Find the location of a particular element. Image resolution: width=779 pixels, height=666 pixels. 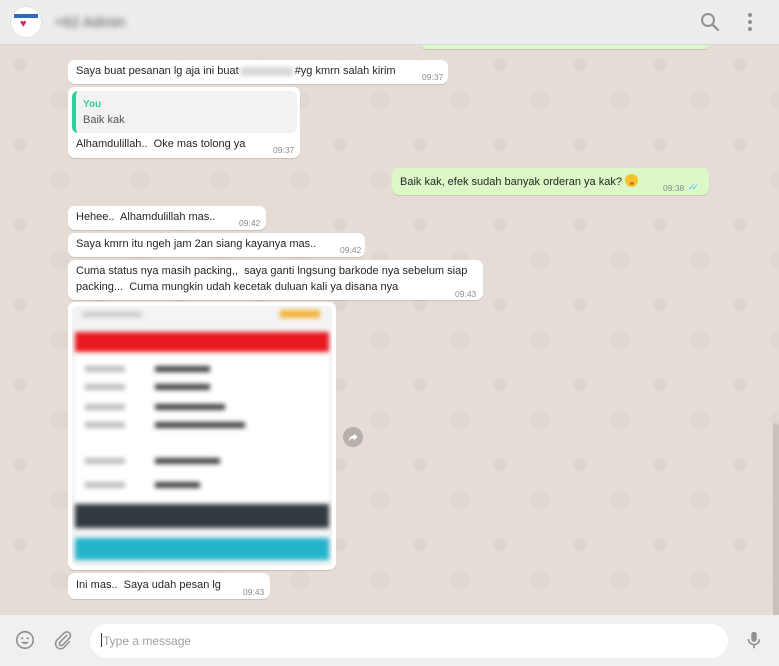

chat-header: ♥ +62 Admin is located at coordinates (389, 22).